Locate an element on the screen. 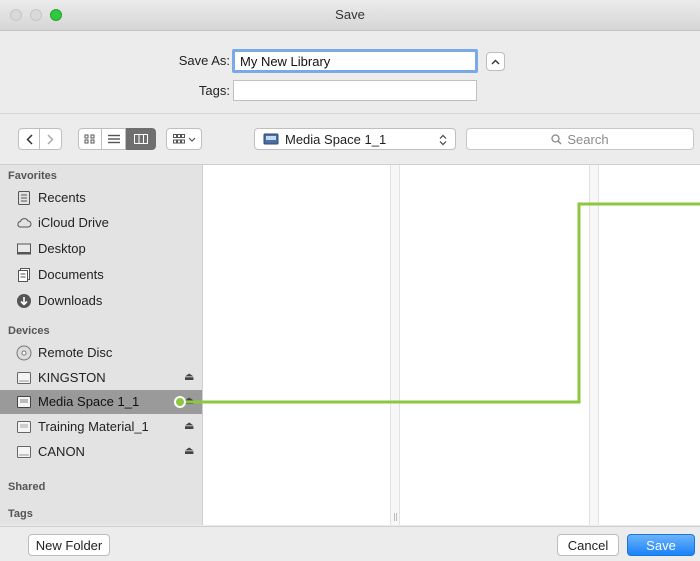 Image resolution: width=700 pixels, height=561 pixels. search-icon is located at coordinates (556, 138).